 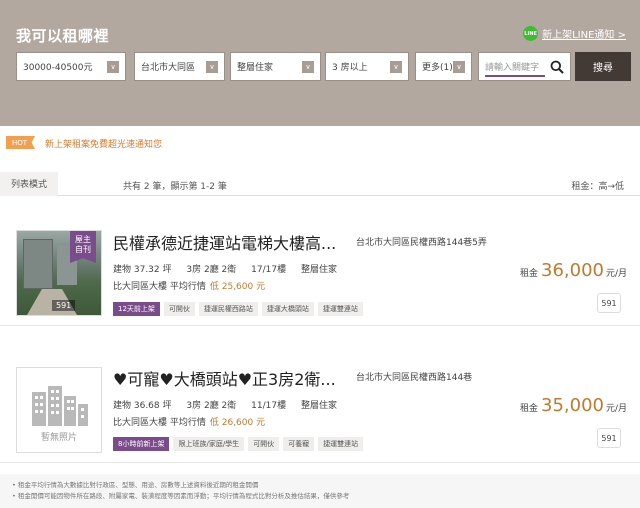 I want to click on average-value: 低 25,600 元, so click(x=237, y=287).